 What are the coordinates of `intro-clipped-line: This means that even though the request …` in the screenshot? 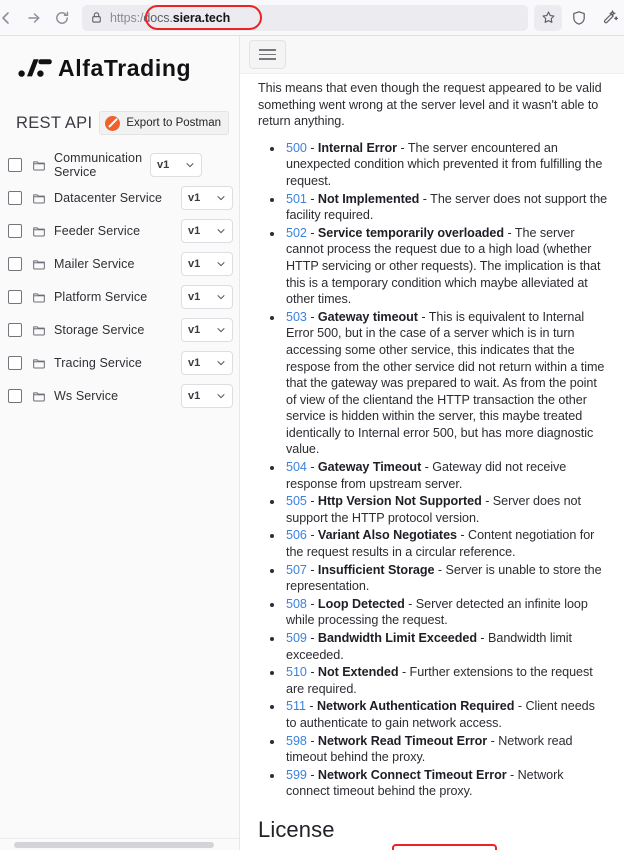 It's located at (430, 88).